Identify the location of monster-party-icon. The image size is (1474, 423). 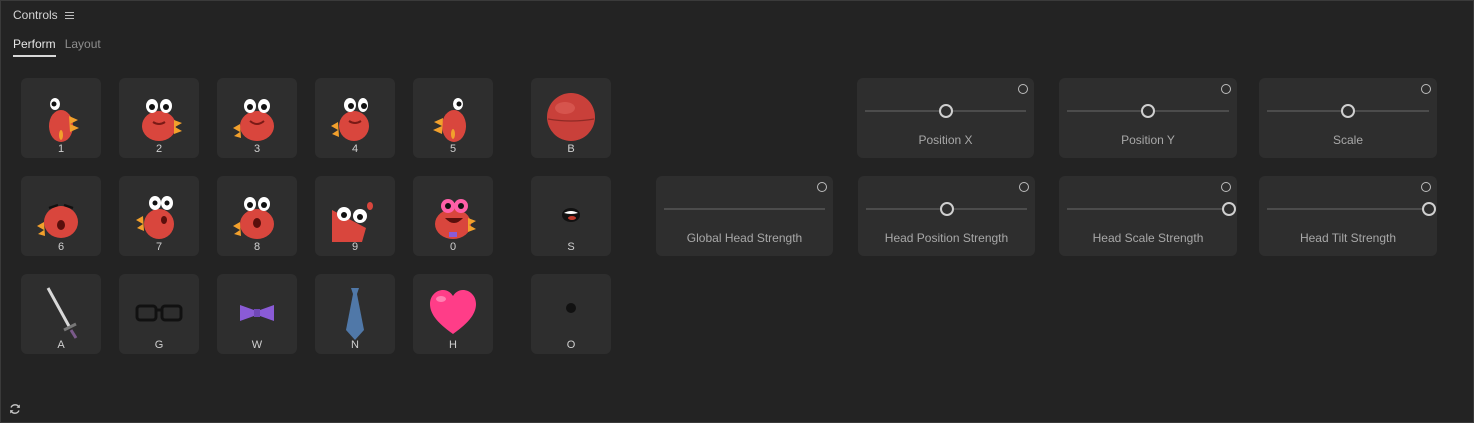
(455, 219).